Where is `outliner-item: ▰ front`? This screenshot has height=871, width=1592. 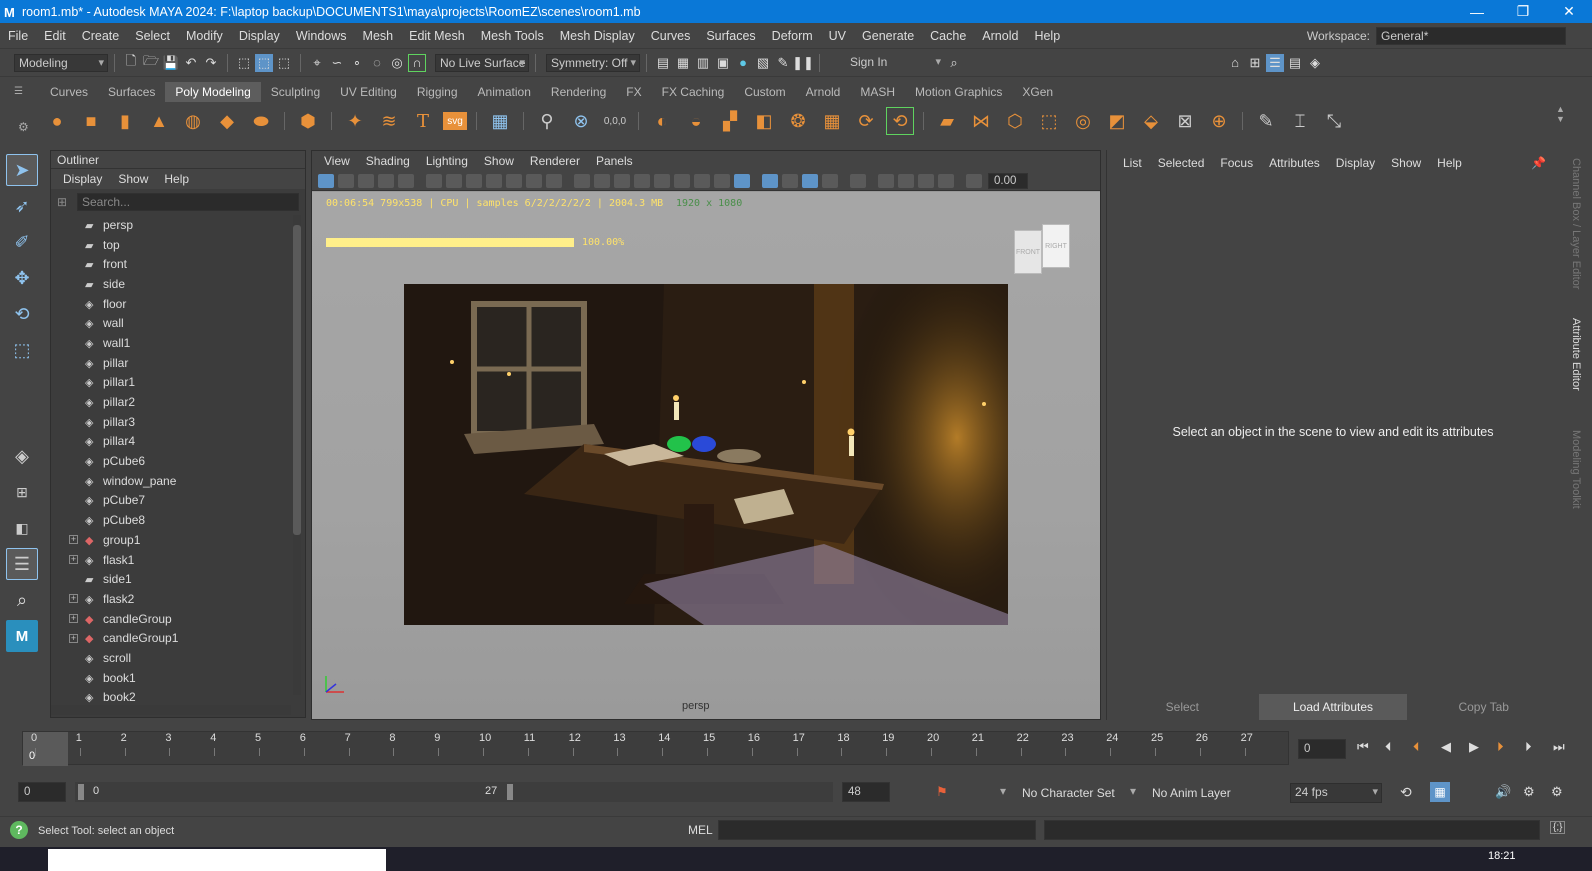 outliner-item: ▰ front is located at coordinates (171, 264).